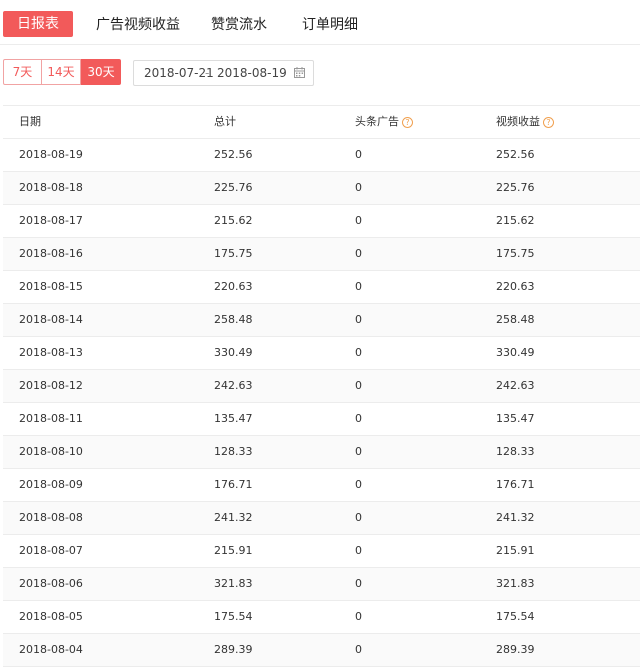 The width and height of the screenshot is (640, 668). I want to click on cell-total: 321.83, so click(233, 583).